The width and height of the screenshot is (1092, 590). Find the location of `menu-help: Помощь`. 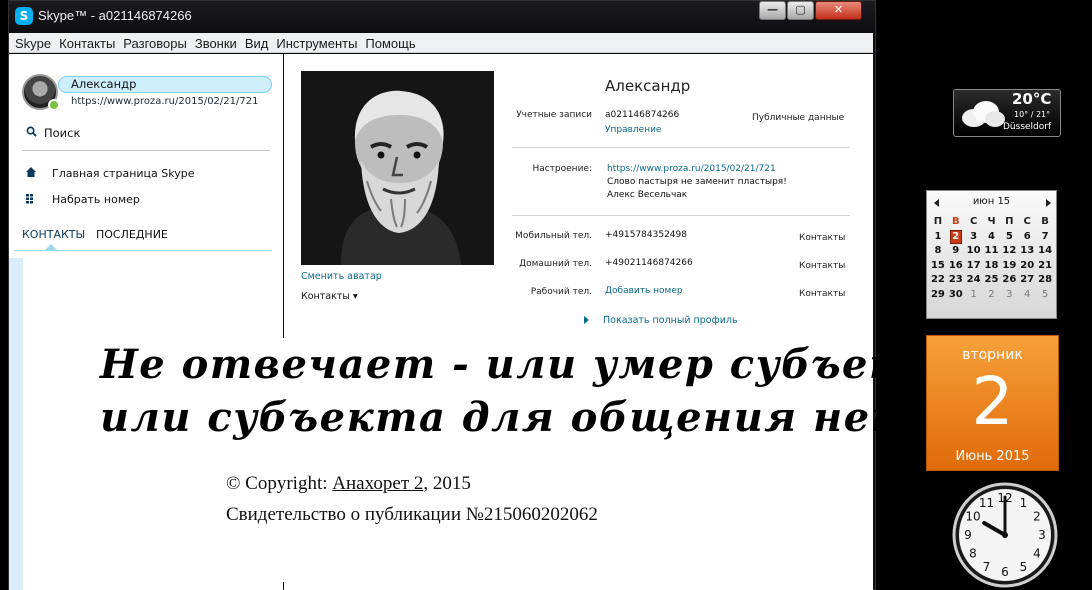

menu-help: Помощь is located at coordinates (390, 42).